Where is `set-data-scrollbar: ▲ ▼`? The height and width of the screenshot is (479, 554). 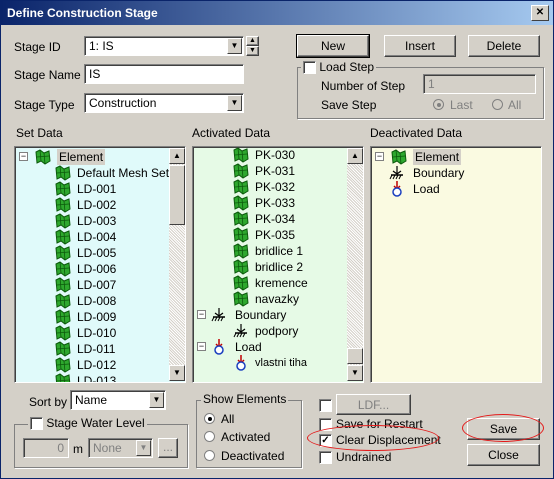
set-data-scrollbar: ▲ ▼ is located at coordinates (177, 264).